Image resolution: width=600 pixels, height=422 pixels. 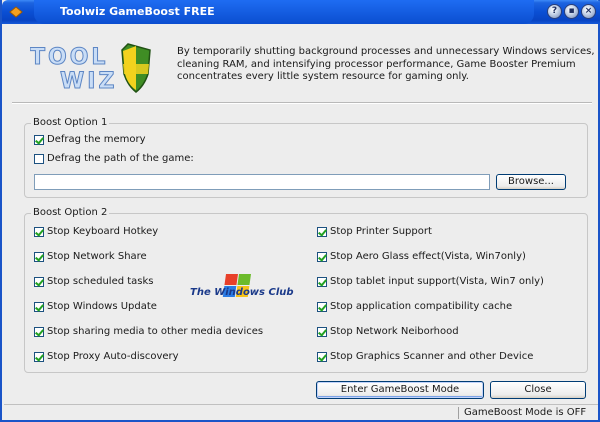 I want to click on stop-aero-glass-checkbox: Stop Aero Glass effect(Vista, Win7only), so click(x=421, y=256).